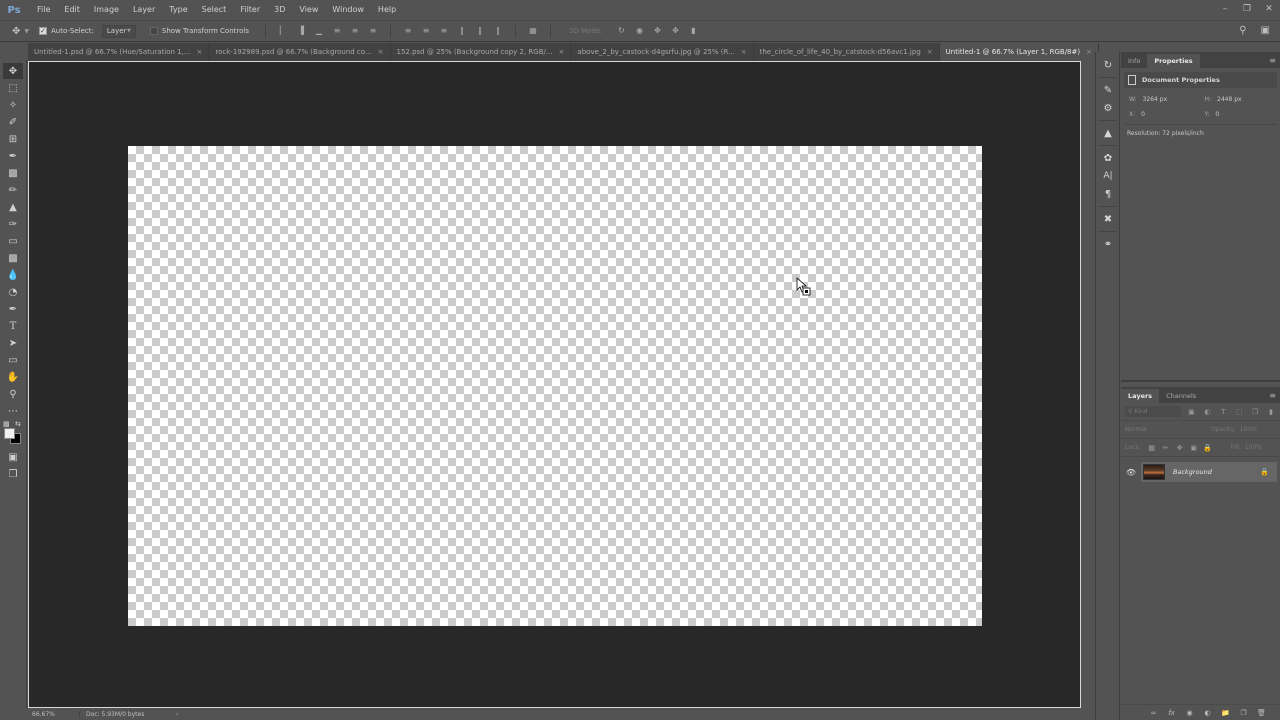  Describe the element at coordinates (1261, 713) in the screenshot. I see `delete-icon: 🗑` at that location.